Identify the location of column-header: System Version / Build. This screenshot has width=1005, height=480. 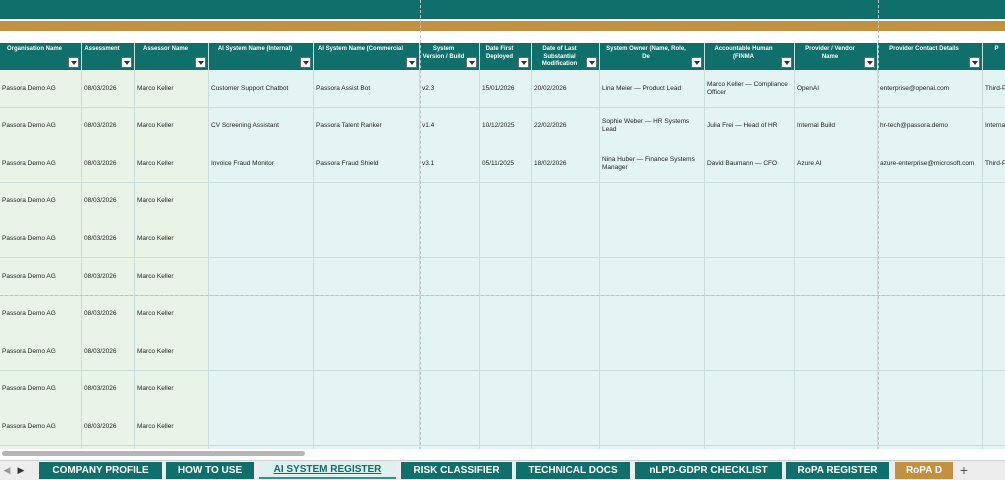
(450, 56).